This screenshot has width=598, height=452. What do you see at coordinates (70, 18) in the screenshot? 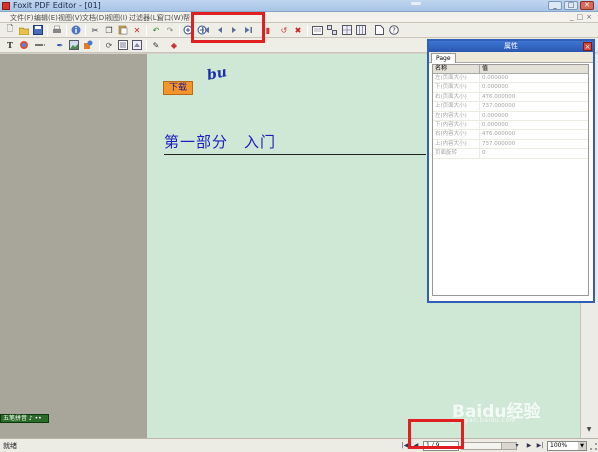
I see `menu-view: 视图(V)` at bounding box center [70, 18].